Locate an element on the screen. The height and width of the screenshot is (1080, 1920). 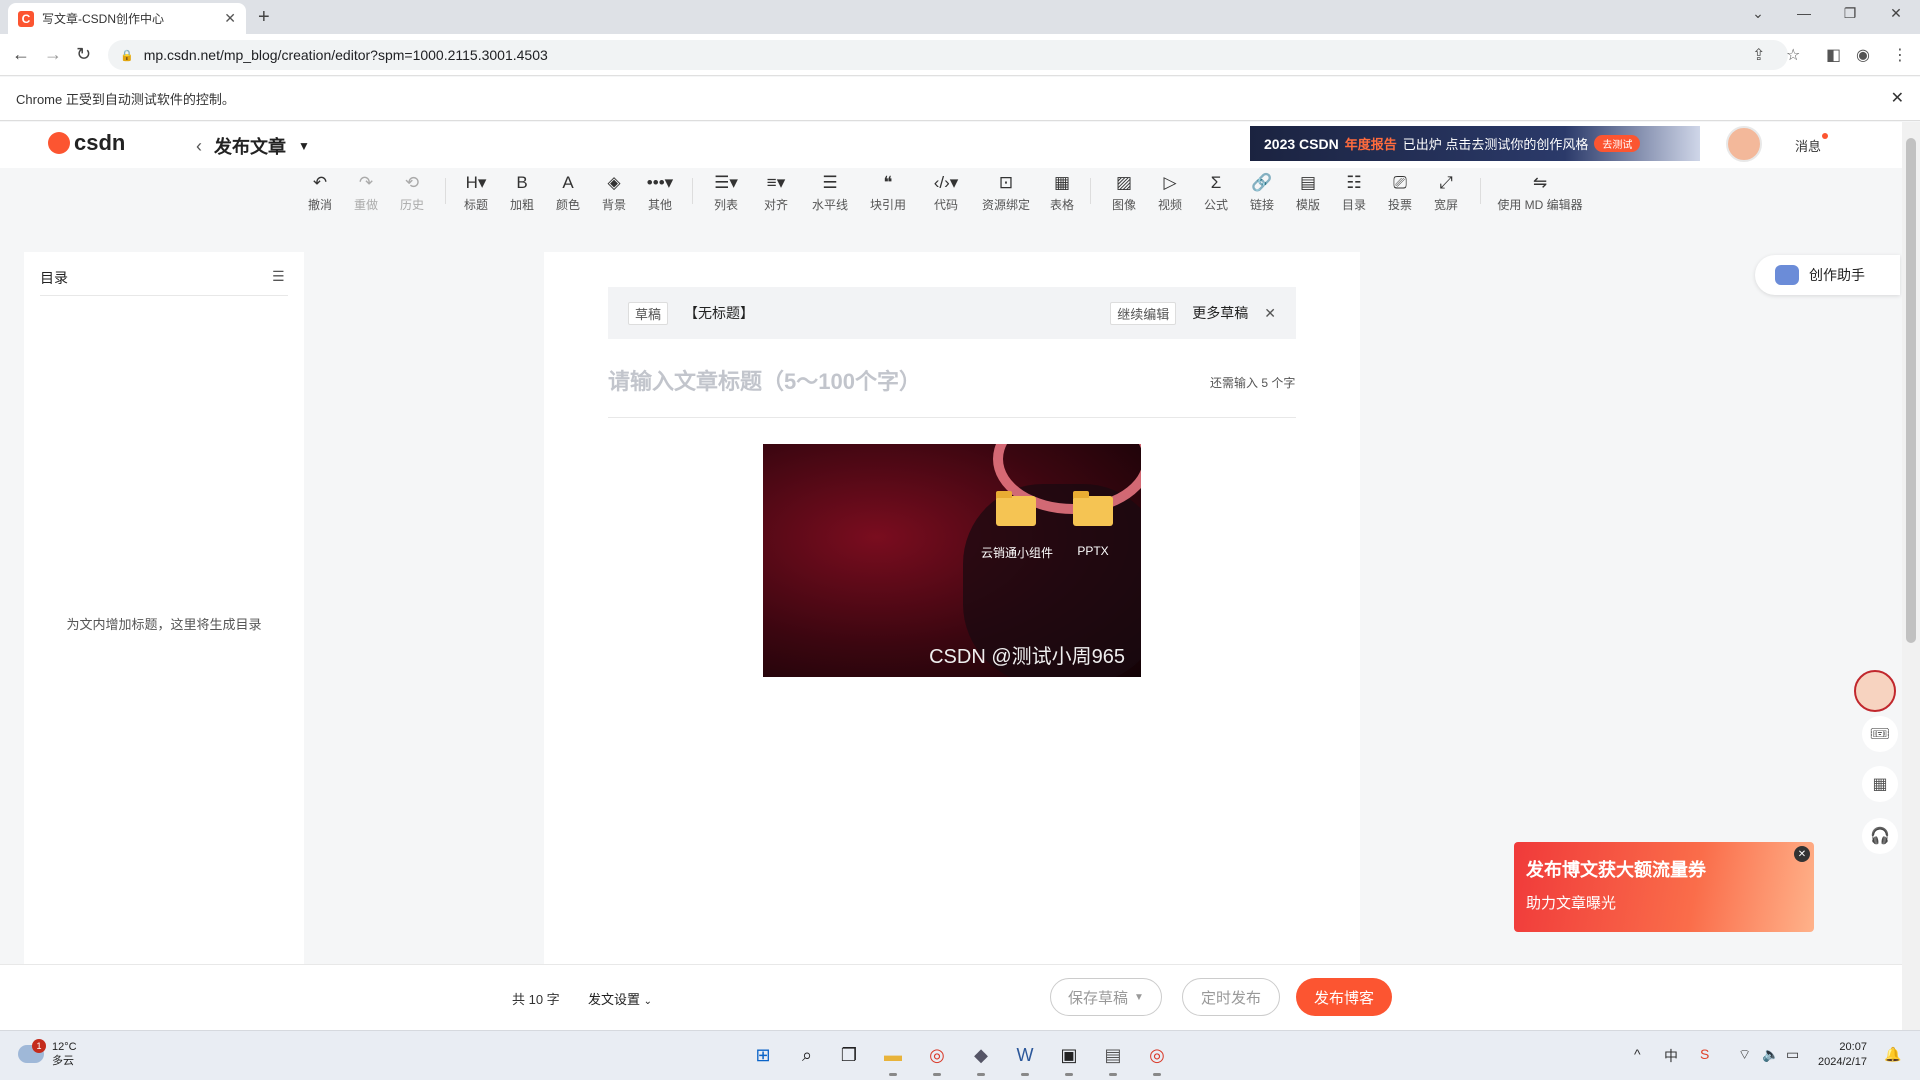
messages-link: 消息 is located at coordinates (1808, 145).